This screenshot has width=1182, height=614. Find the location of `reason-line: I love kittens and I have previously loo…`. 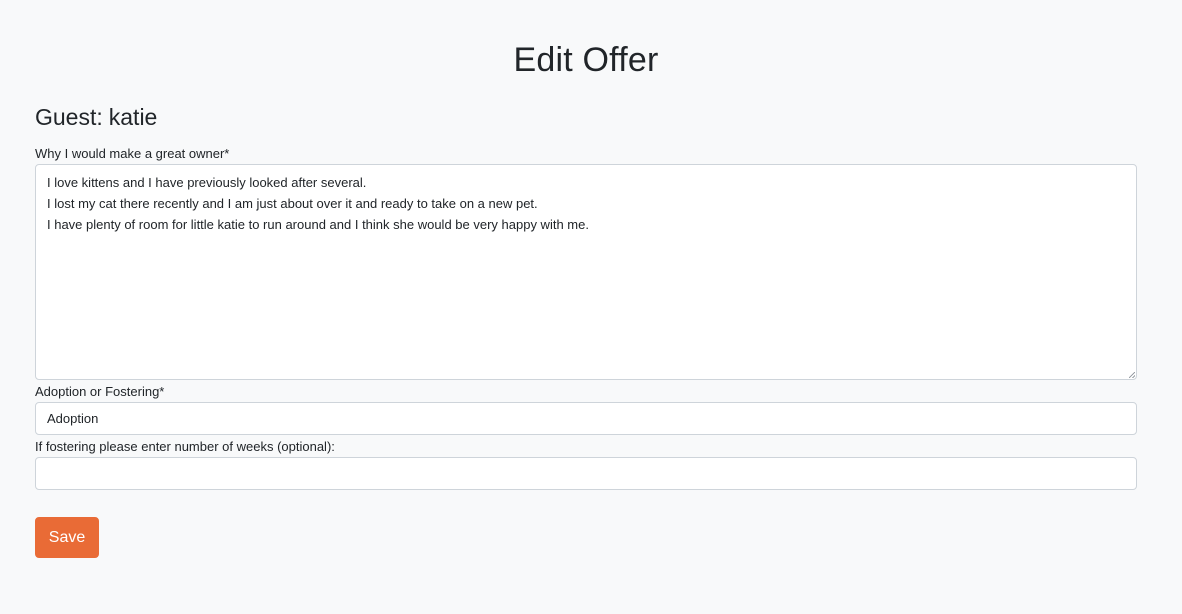

reason-line: I love kittens and I have previously loo… is located at coordinates (207, 182).